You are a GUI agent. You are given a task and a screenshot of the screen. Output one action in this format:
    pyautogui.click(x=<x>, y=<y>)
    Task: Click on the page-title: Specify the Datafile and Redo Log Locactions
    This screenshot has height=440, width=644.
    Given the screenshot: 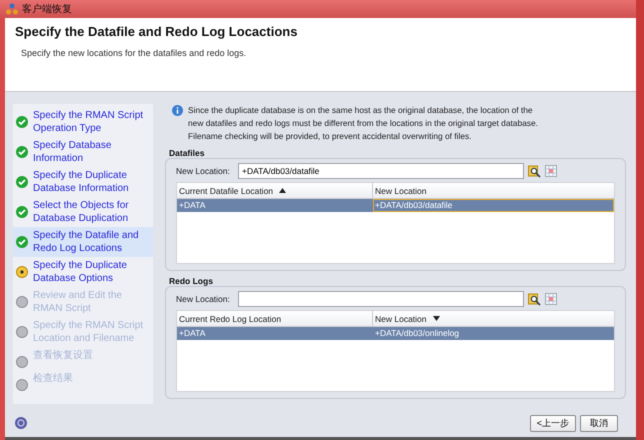 What is the action you would take?
    pyautogui.click(x=156, y=31)
    